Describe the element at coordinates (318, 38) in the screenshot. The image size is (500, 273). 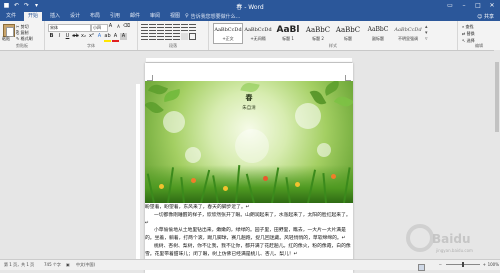
I see `style-name: 标题 2` at that location.